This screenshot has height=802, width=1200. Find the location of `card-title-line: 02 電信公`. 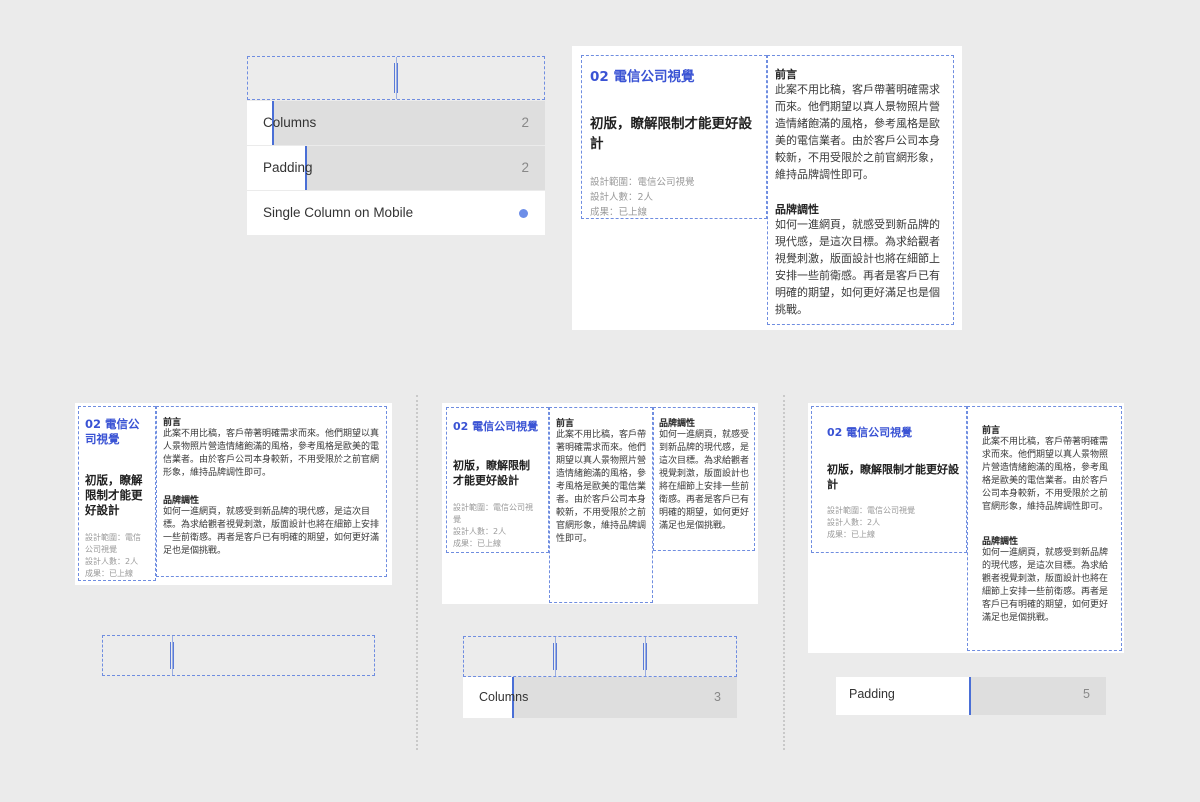

card-title-line: 02 電信公 is located at coordinates (112, 424).